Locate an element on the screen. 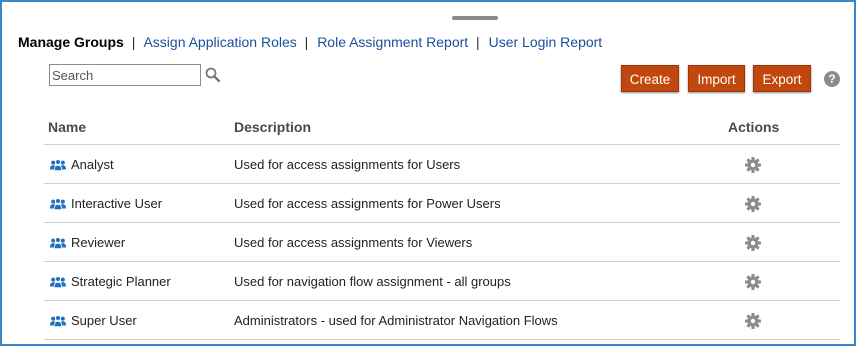 The width and height of the screenshot is (856, 346). group-name: Interactive User is located at coordinates (116, 203).